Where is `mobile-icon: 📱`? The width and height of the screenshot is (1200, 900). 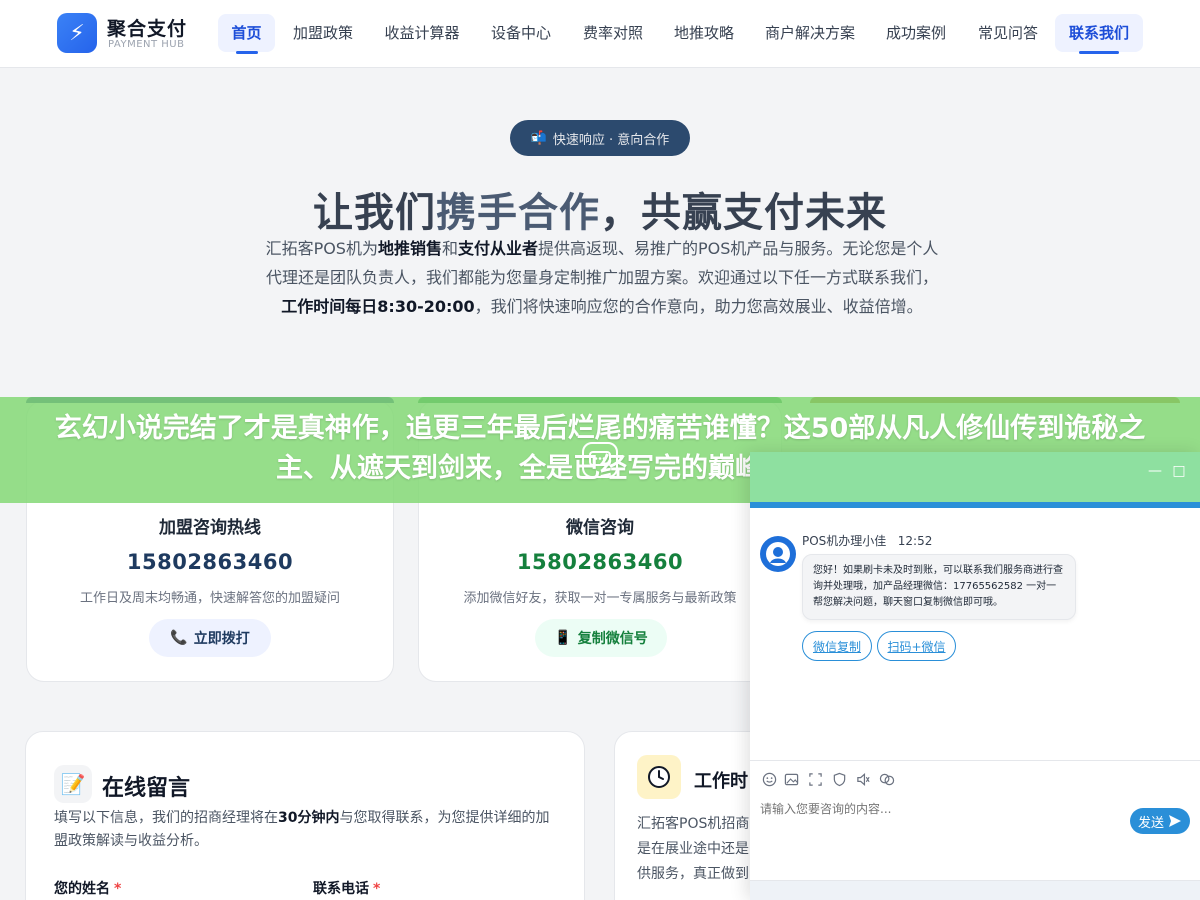
mobile-icon: 📱 is located at coordinates (563, 638).